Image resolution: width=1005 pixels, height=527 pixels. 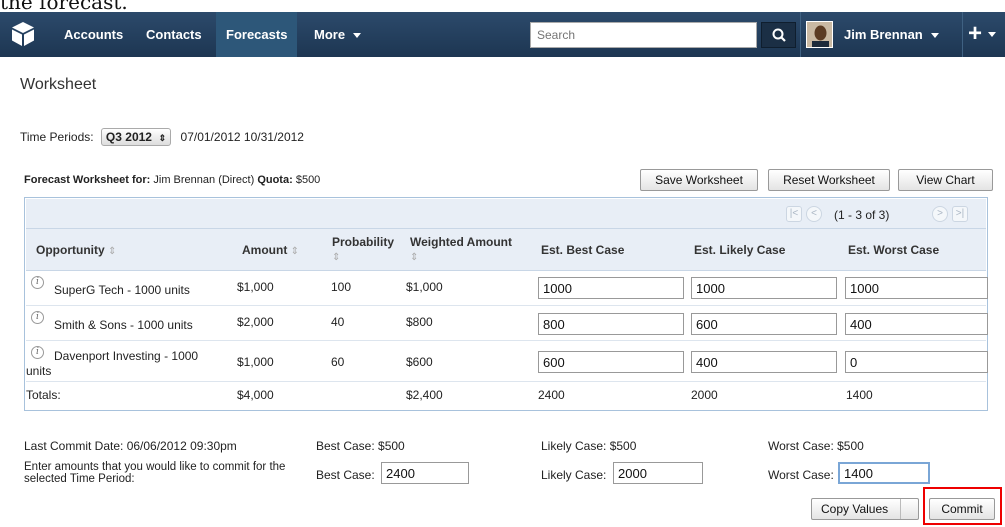 I want to click on tab-forecasts: Forecasts, so click(x=257, y=34).